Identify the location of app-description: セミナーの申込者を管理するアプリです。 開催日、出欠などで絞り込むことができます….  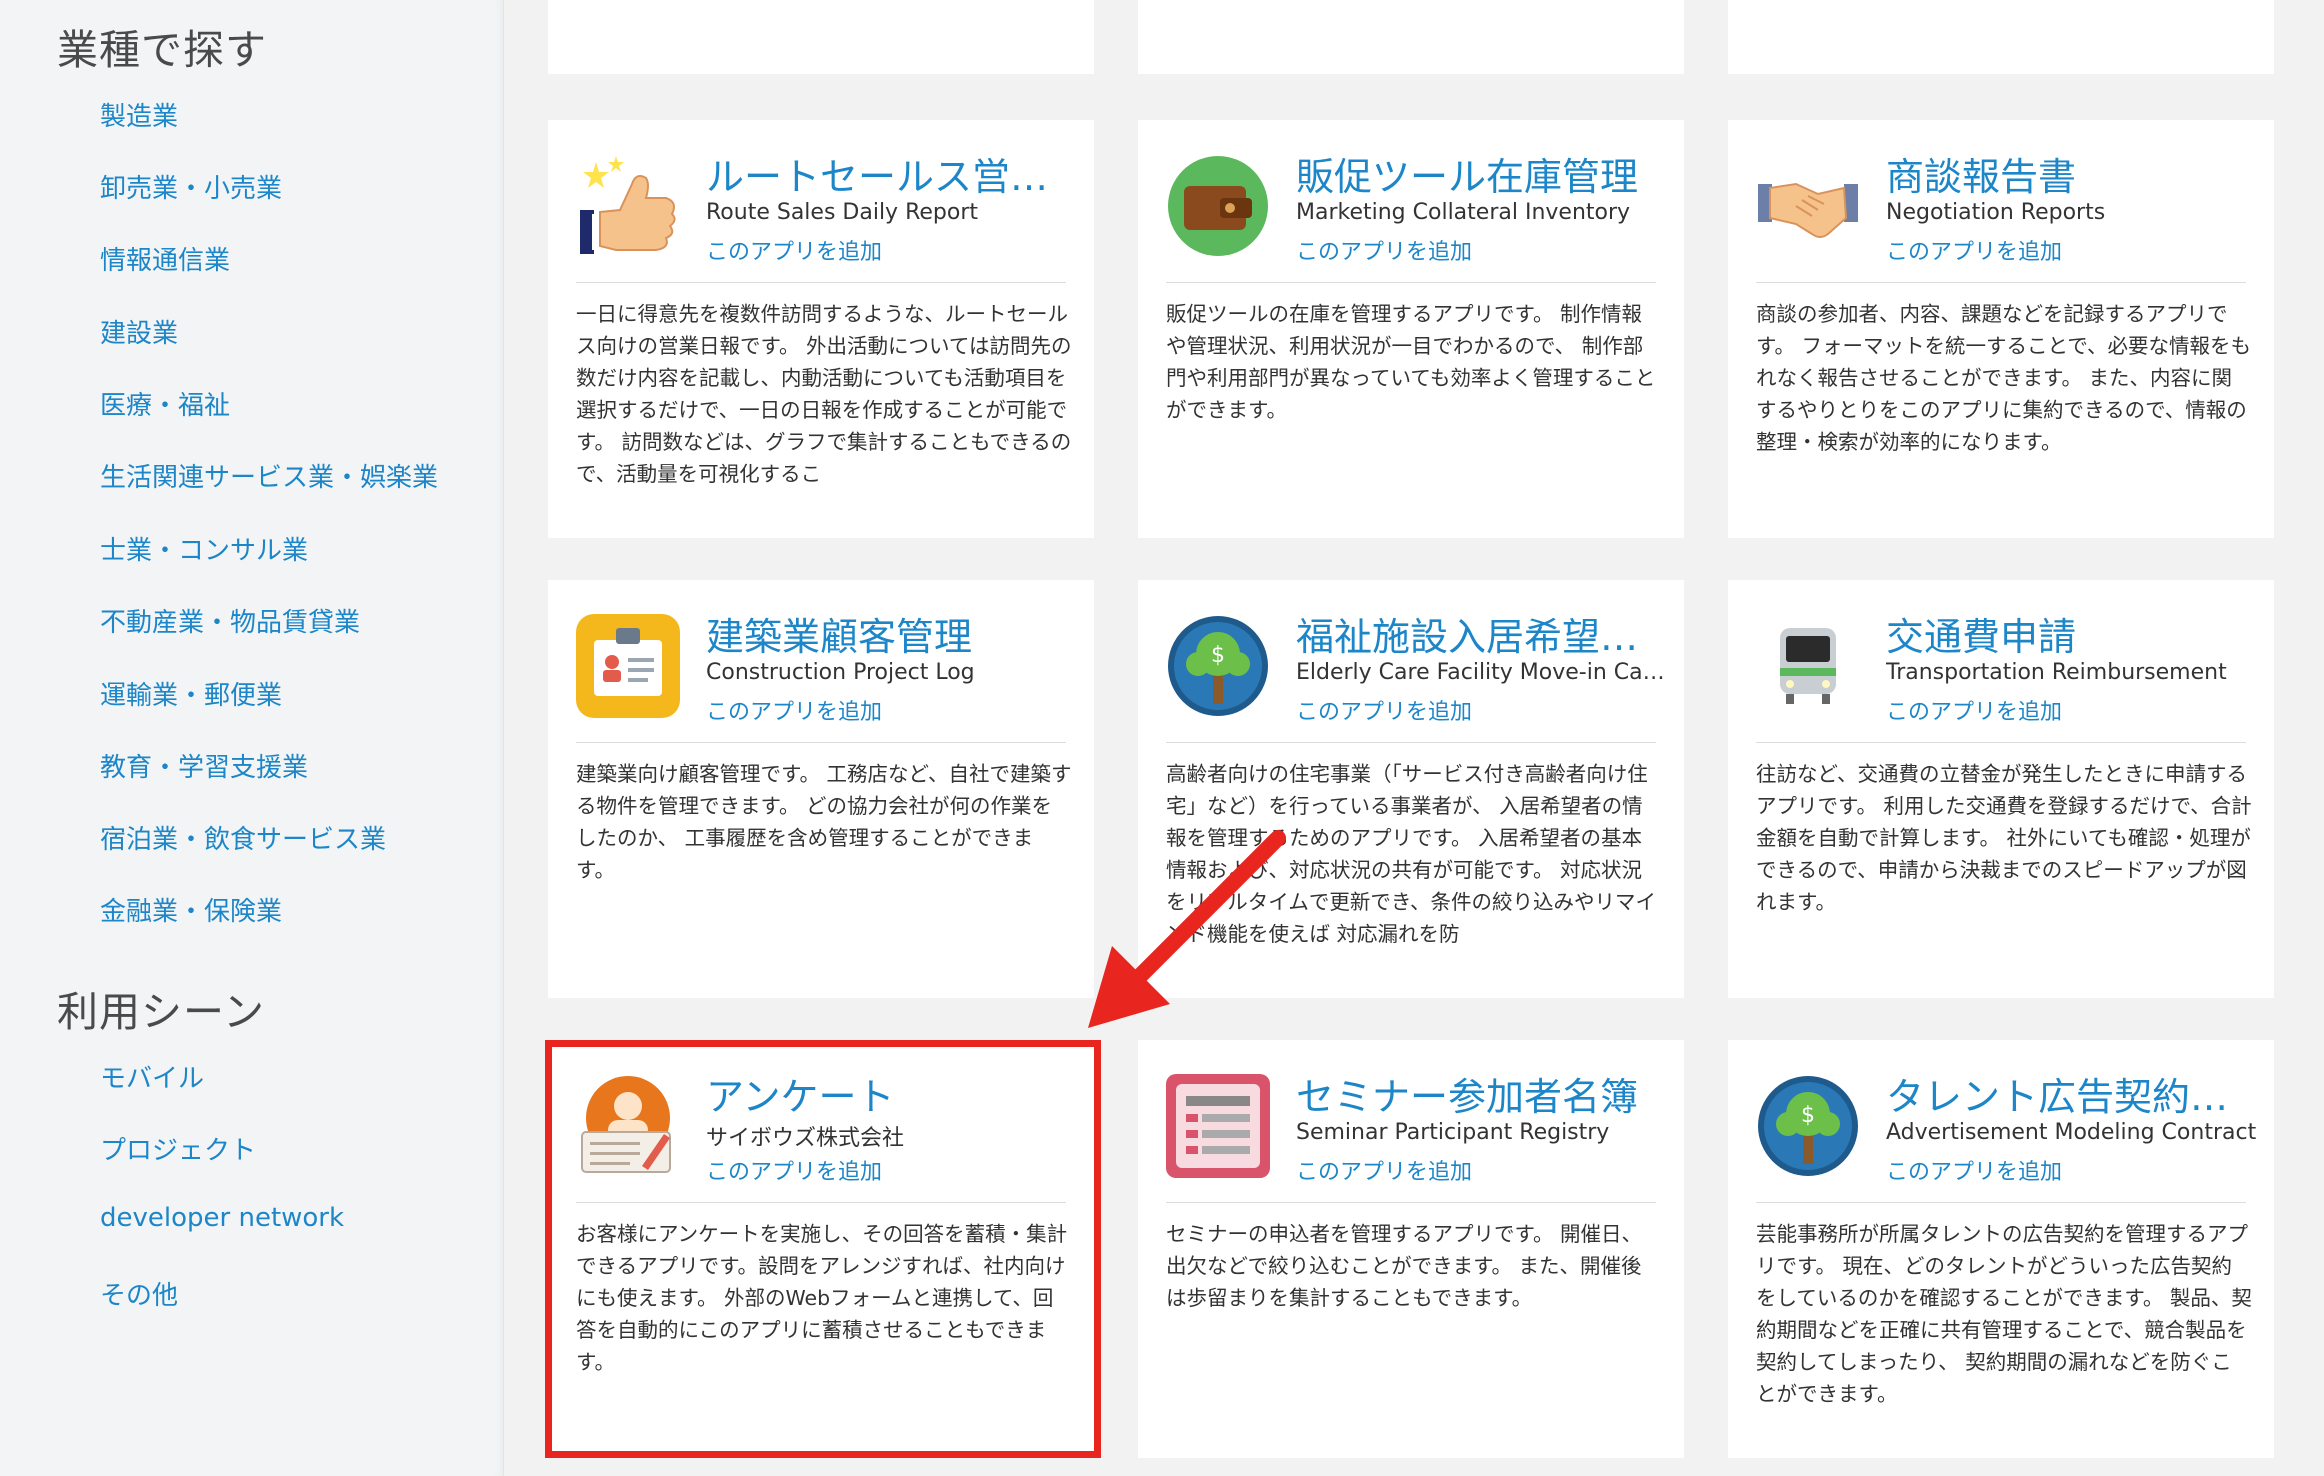
(1404, 1266).